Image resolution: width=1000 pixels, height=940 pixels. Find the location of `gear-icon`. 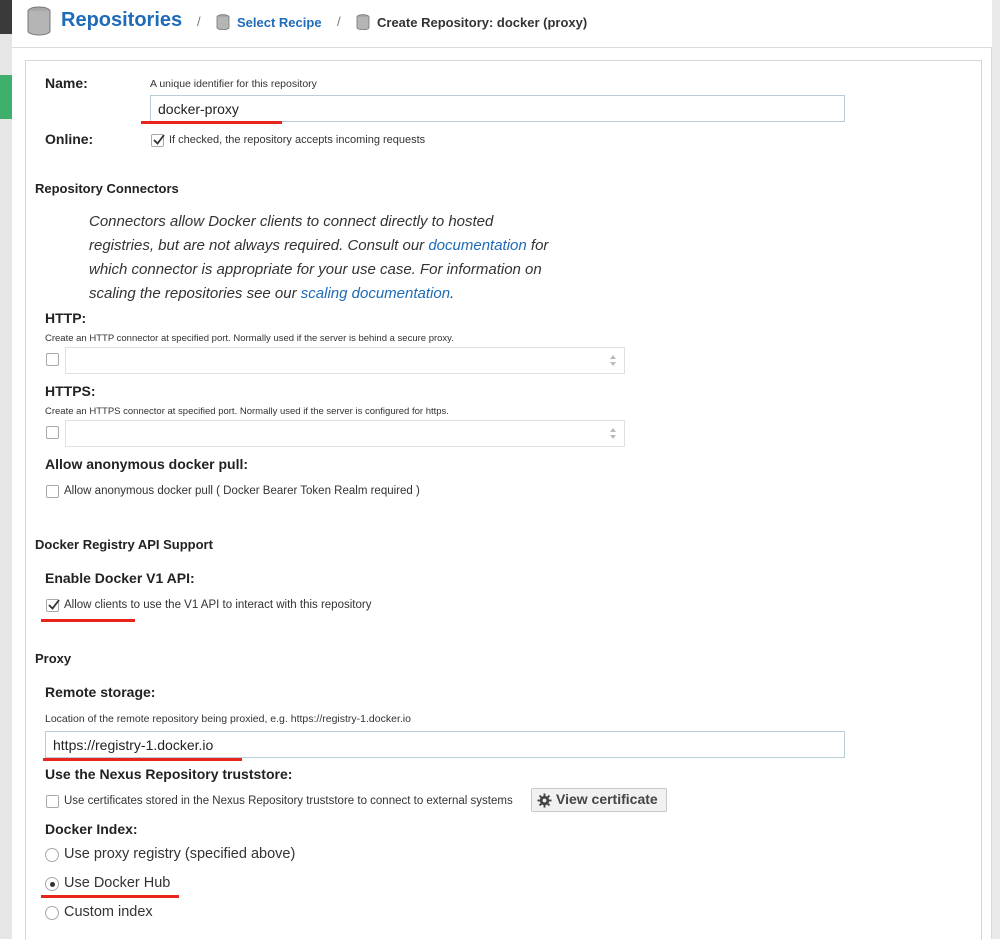

gear-icon is located at coordinates (544, 800).